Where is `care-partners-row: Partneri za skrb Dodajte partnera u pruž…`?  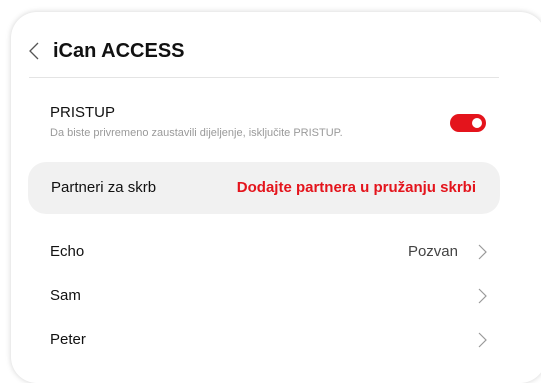
care-partners-row: Partneri za skrb Dodajte partnera u pruž… is located at coordinates (264, 188).